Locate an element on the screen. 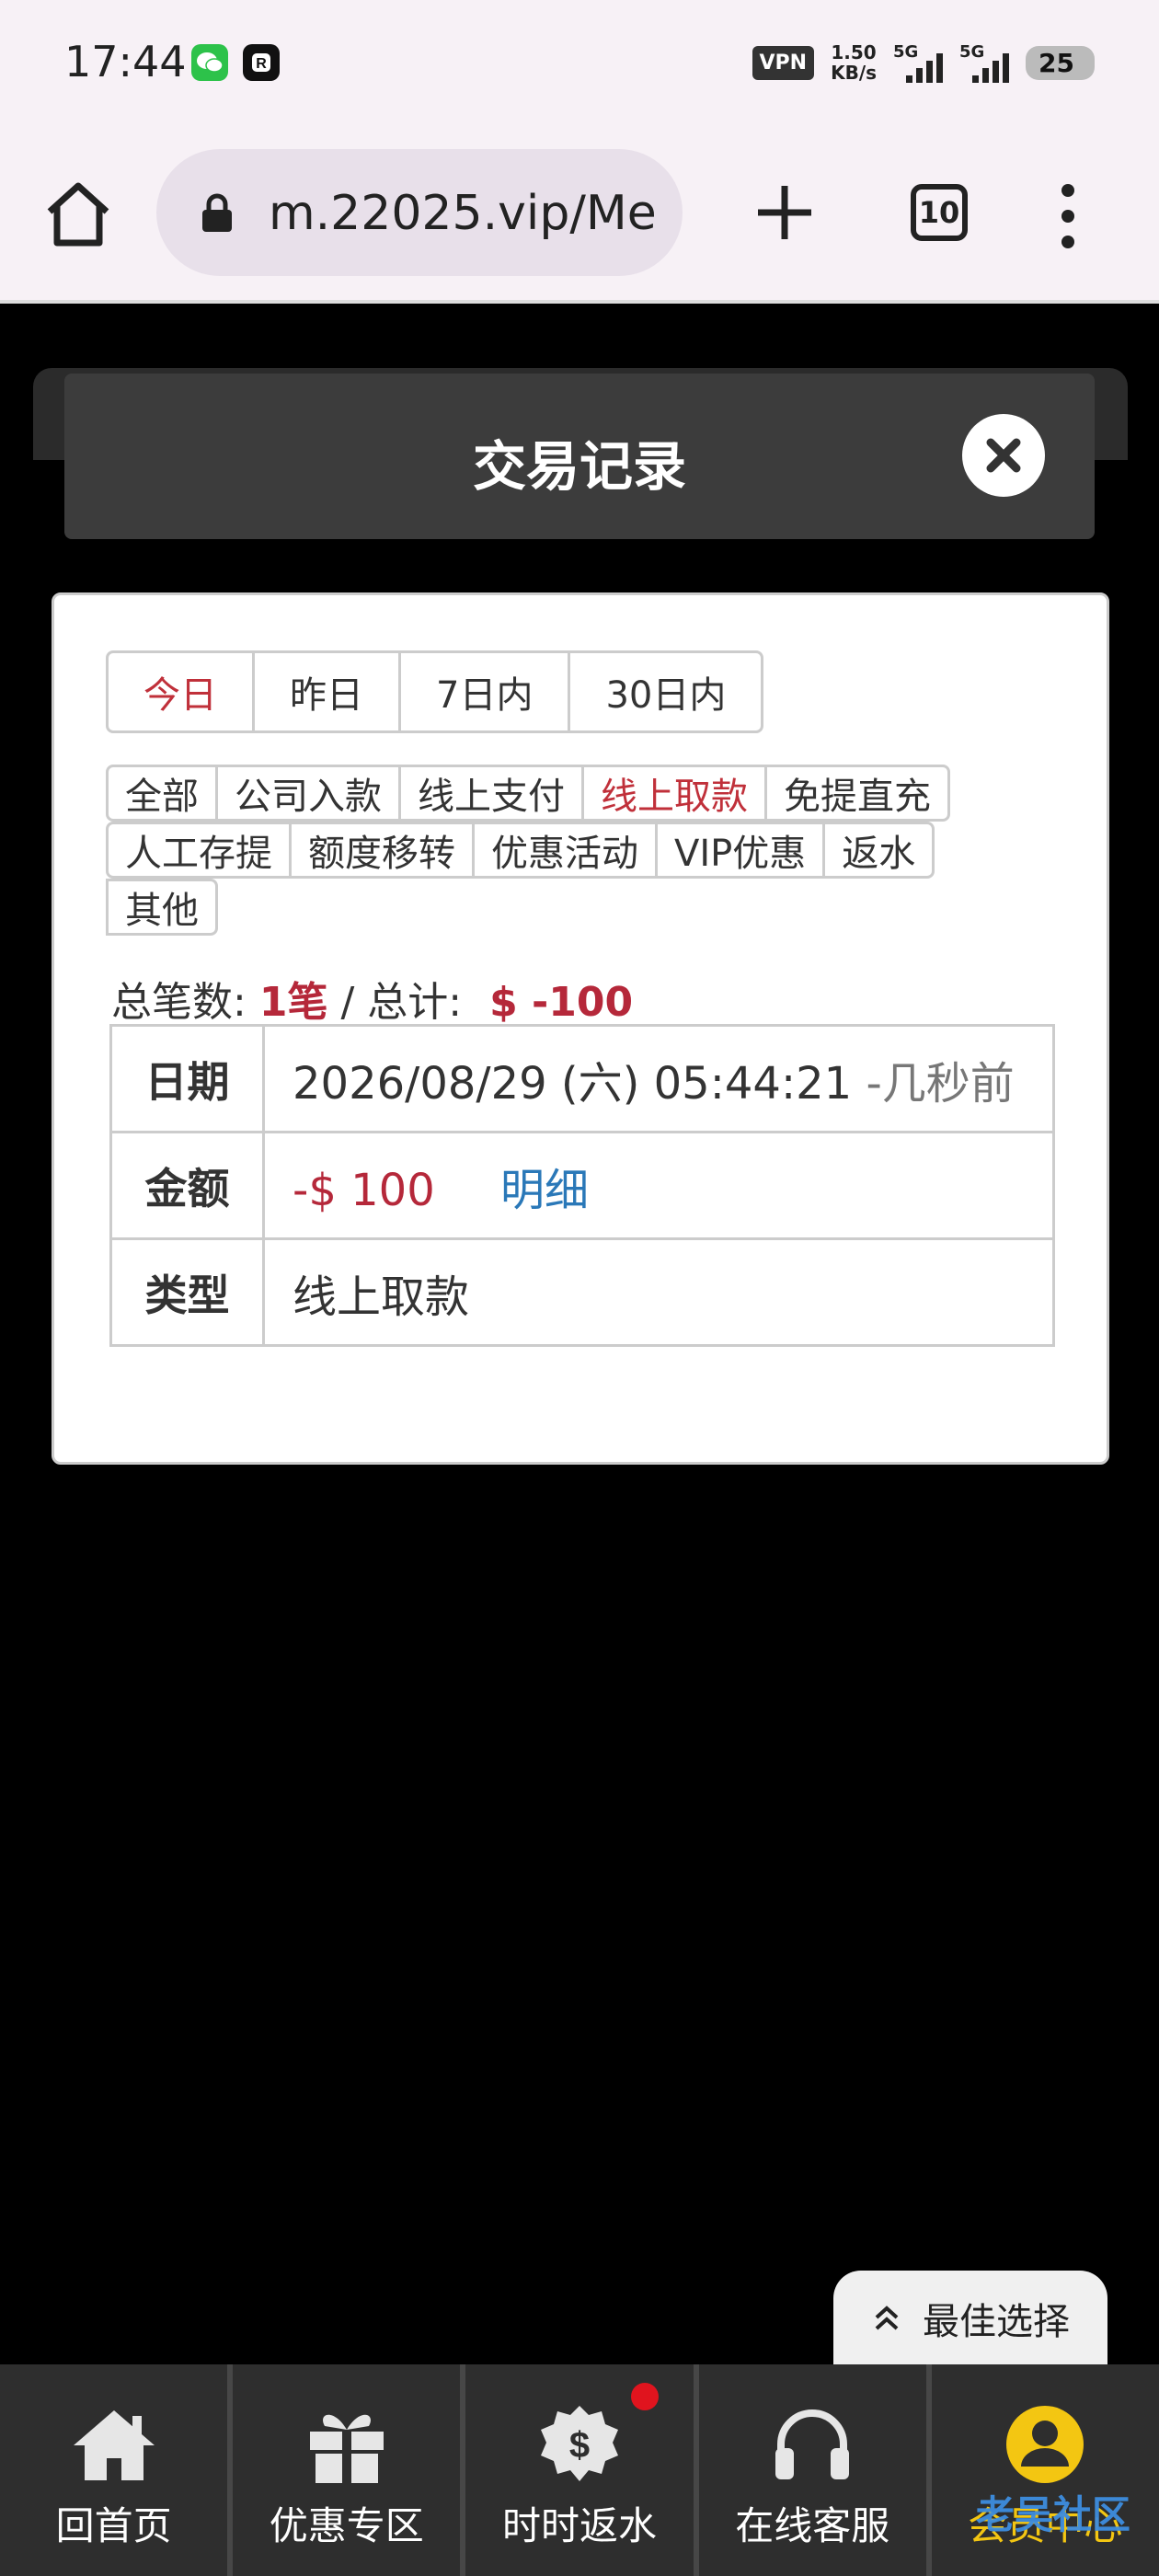  tab-switcher-button: 10 is located at coordinates (939, 212).